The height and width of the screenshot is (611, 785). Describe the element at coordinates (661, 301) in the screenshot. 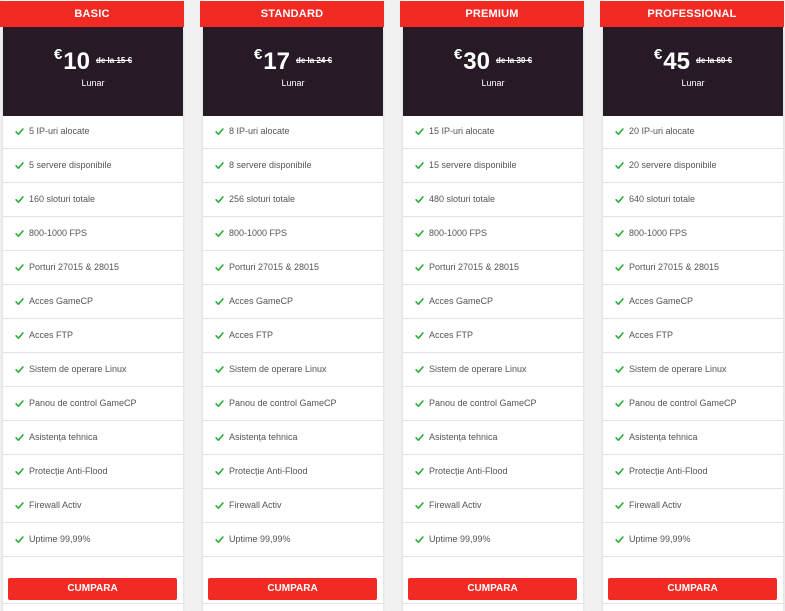

I see `feature-text: Acces GameCP` at that location.